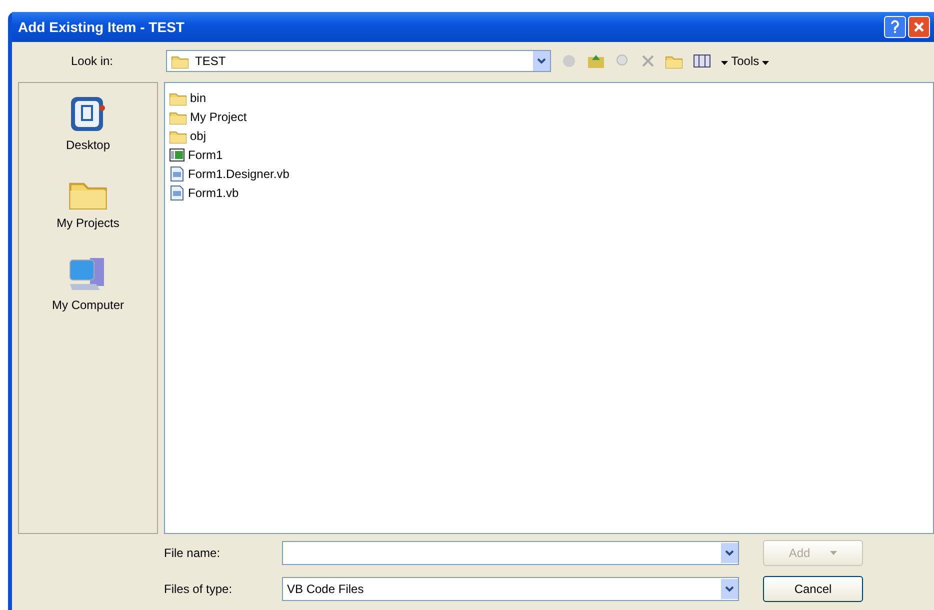  I want to click on form-icon, so click(177, 155).